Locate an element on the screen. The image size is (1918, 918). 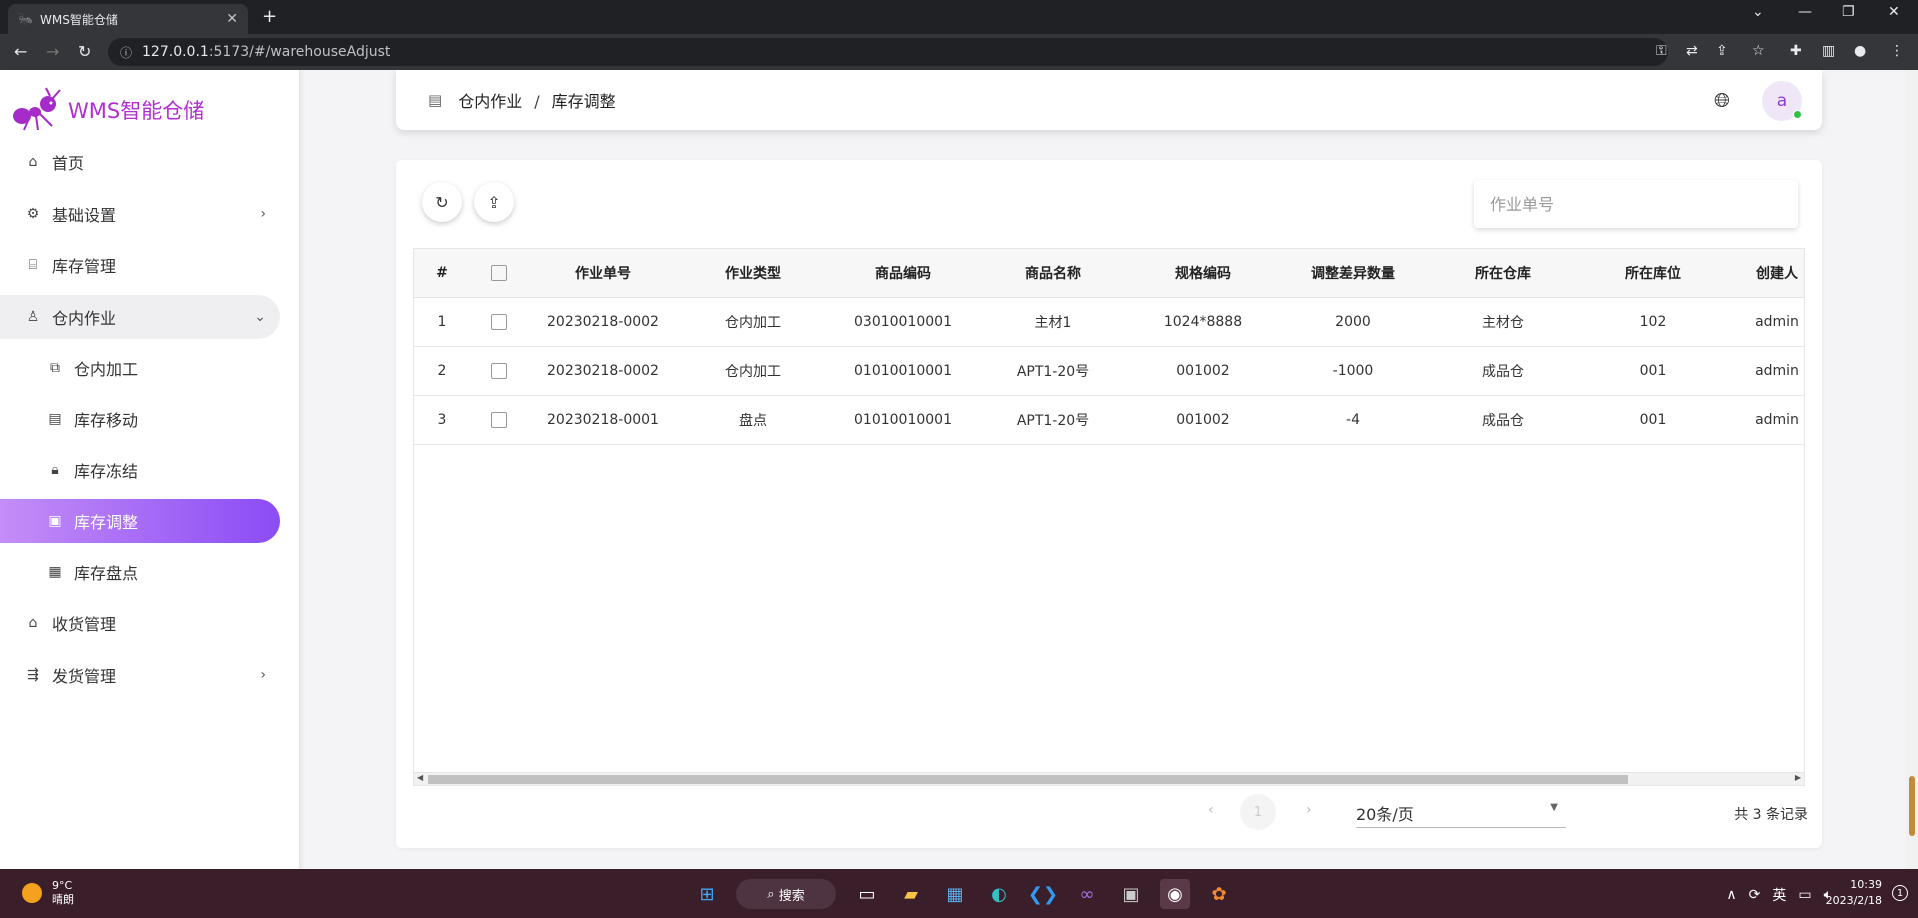
avatar: a is located at coordinates (1782, 101).